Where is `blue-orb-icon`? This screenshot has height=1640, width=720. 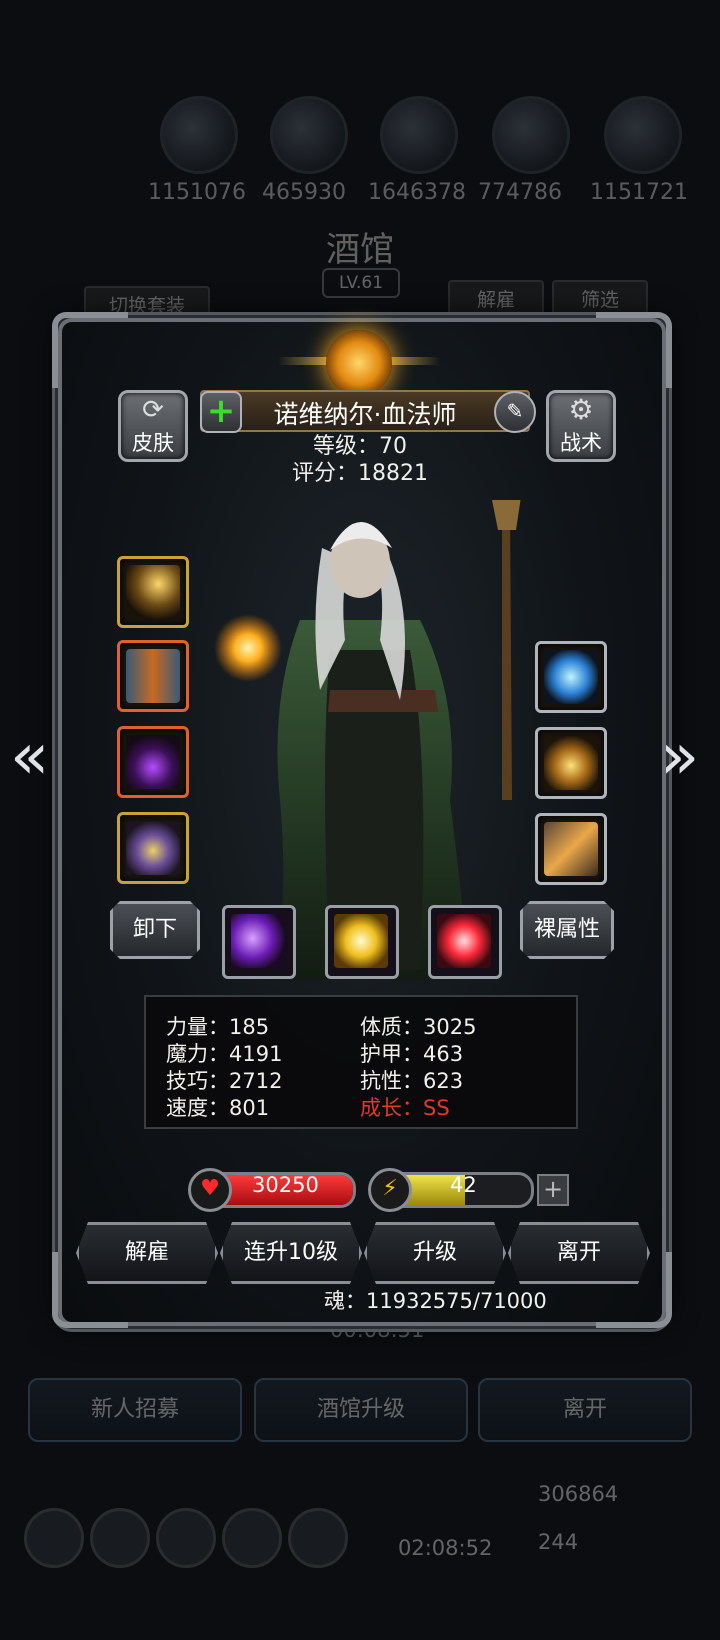
blue-orb-icon is located at coordinates (571, 677).